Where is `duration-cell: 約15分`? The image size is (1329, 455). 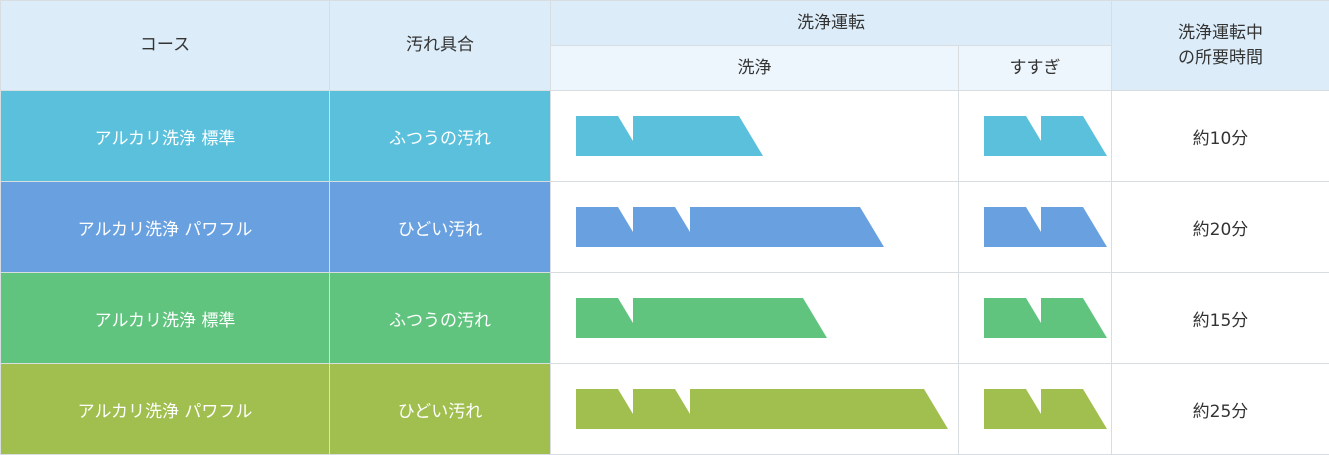 duration-cell: 約15分 is located at coordinates (1220, 318).